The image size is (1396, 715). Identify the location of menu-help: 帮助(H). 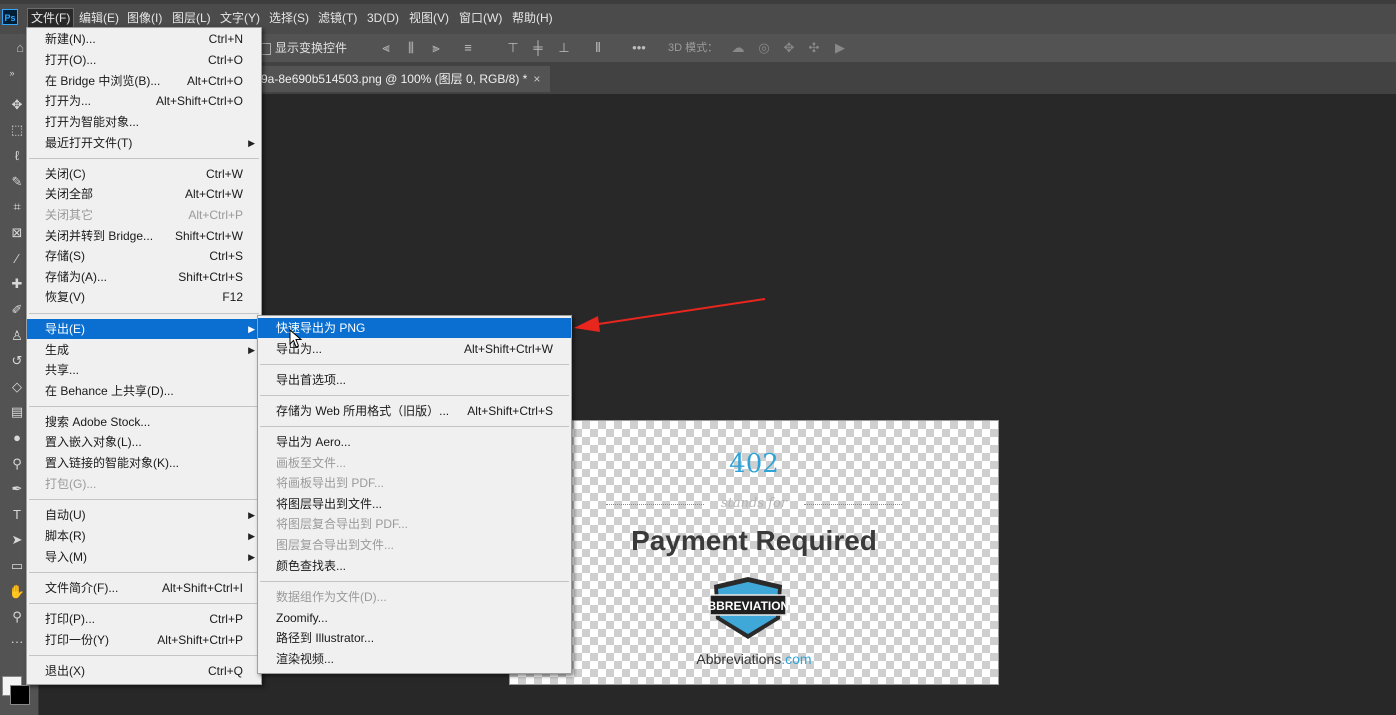
(532, 18).